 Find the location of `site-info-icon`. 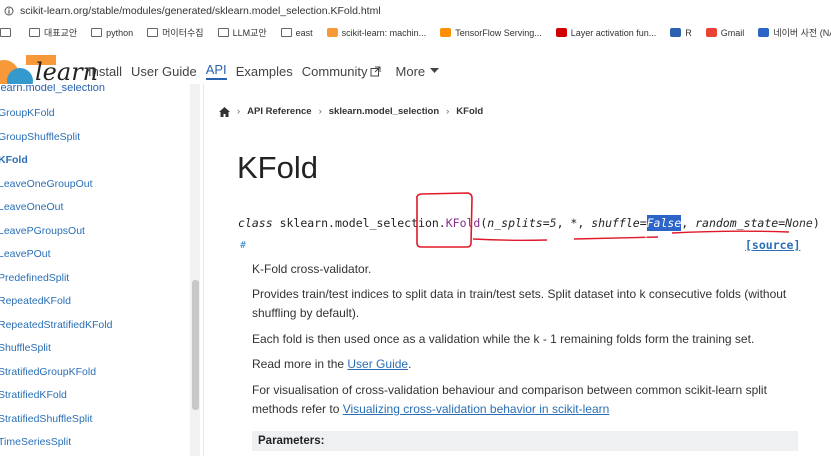

site-info-icon is located at coordinates (9, 11).